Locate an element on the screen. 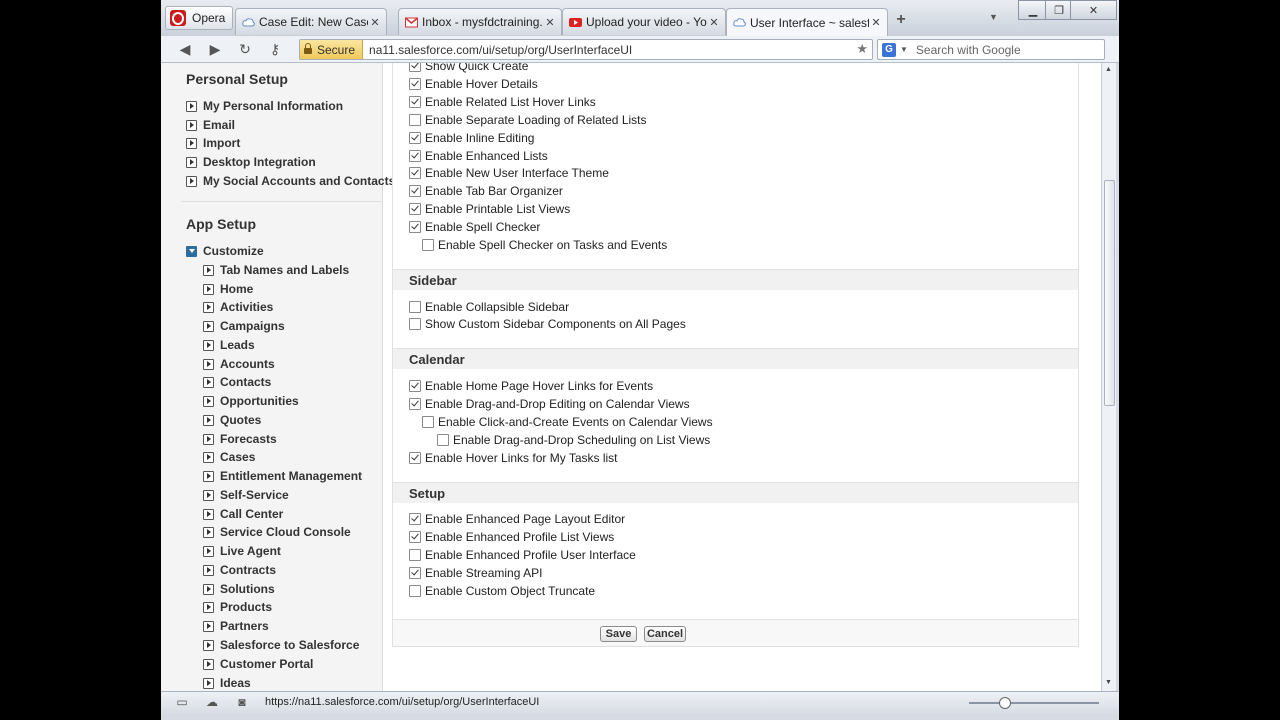 The width and height of the screenshot is (1280, 720). sidebar-item-label: Contacts is located at coordinates (245, 382).